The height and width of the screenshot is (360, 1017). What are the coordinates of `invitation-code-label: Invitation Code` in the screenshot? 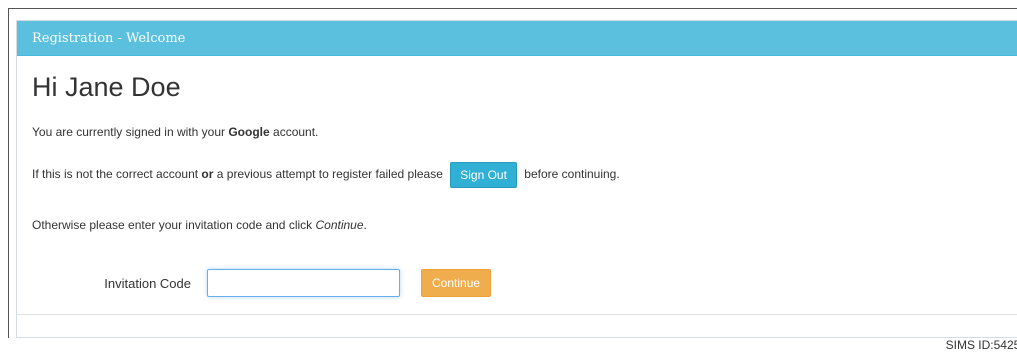 It's located at (147, 283).